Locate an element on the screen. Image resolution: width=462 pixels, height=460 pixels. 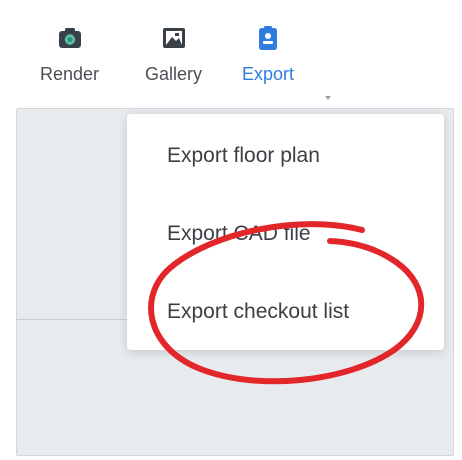
chevron-down-icon is located at coordinates (328, 98).